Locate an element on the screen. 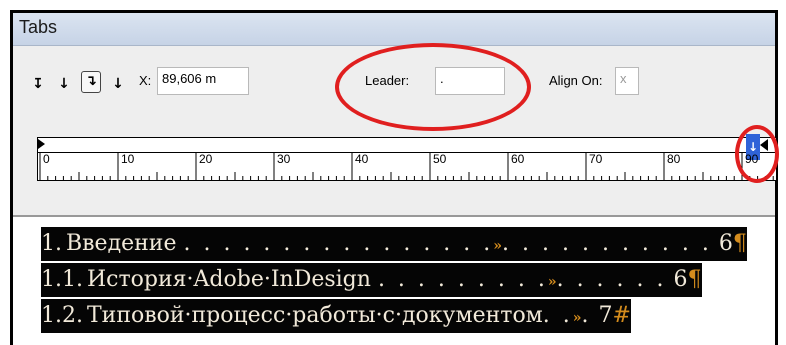 This screenshot has height=345, width=786. toc-leader: . . is located at coordinates (557, 315).